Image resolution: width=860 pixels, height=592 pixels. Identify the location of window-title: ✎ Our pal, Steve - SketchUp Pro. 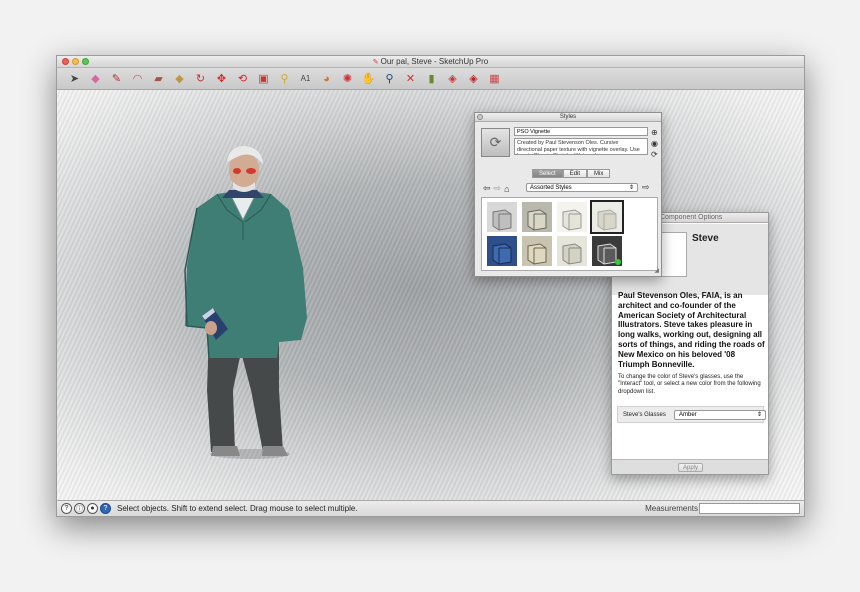
(430, 61).